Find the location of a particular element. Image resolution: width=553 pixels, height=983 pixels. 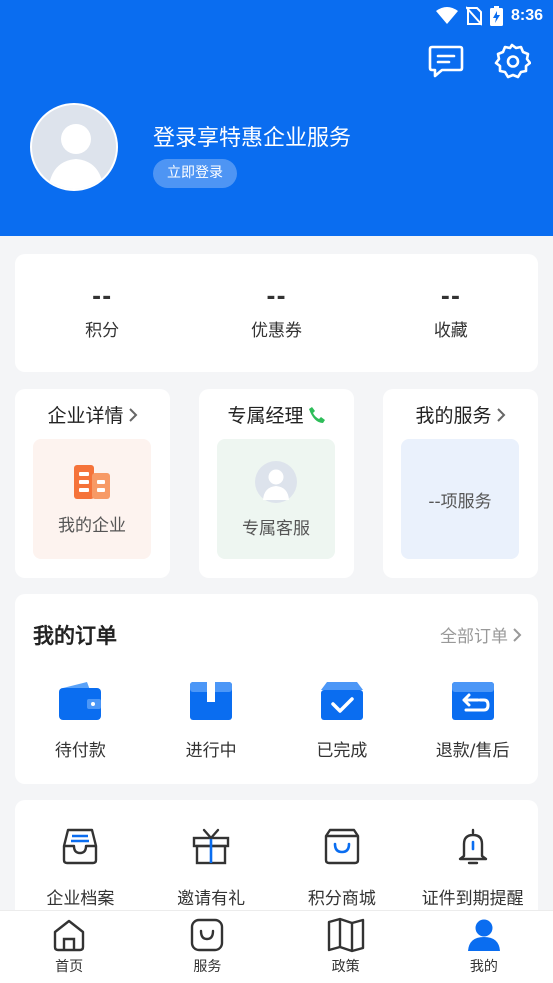

nav-services: 服务 is located at coordinates (207, 947).